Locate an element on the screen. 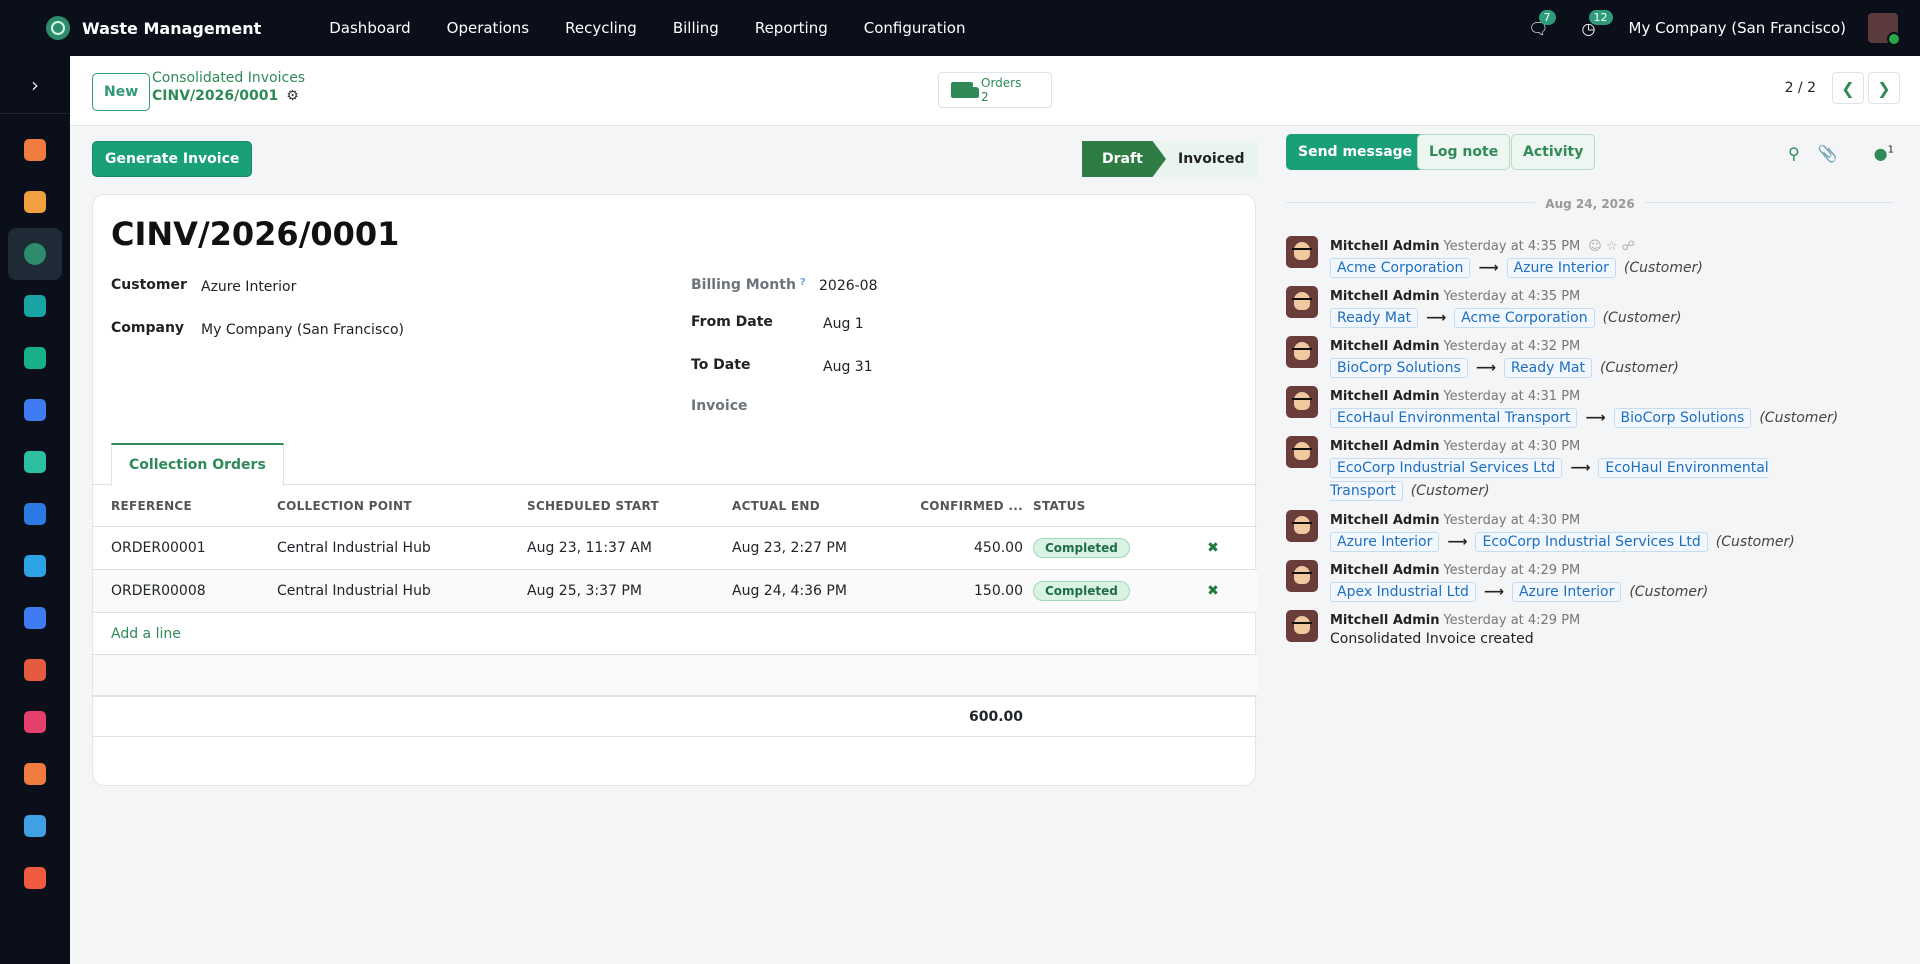 The image size is (1920, 964). to-date-field: Aug 31 is located at coordinates (848, 367).